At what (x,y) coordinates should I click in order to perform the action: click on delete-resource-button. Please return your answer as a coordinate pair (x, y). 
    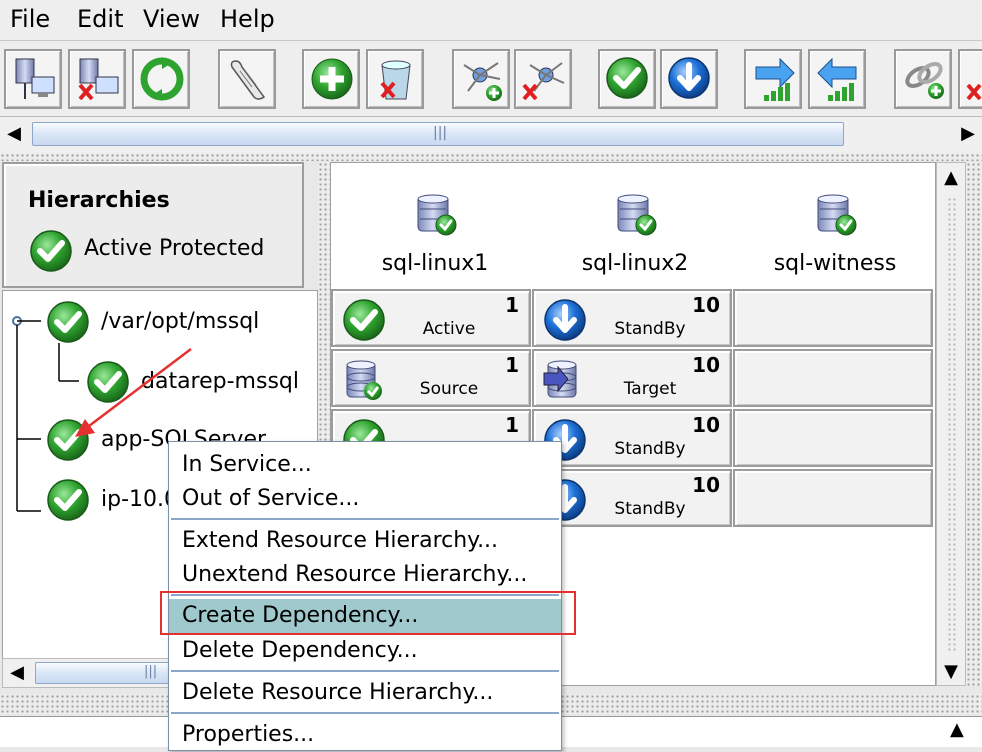
    Looking at the image, I should click on (395, 79).